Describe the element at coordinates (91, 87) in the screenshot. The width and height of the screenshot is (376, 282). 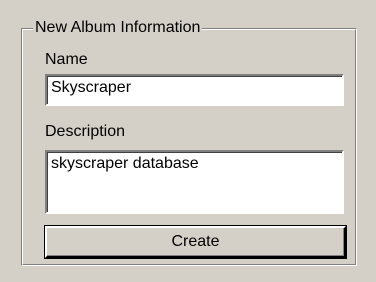
I see `name-input-value: Skyscraper` at that location.